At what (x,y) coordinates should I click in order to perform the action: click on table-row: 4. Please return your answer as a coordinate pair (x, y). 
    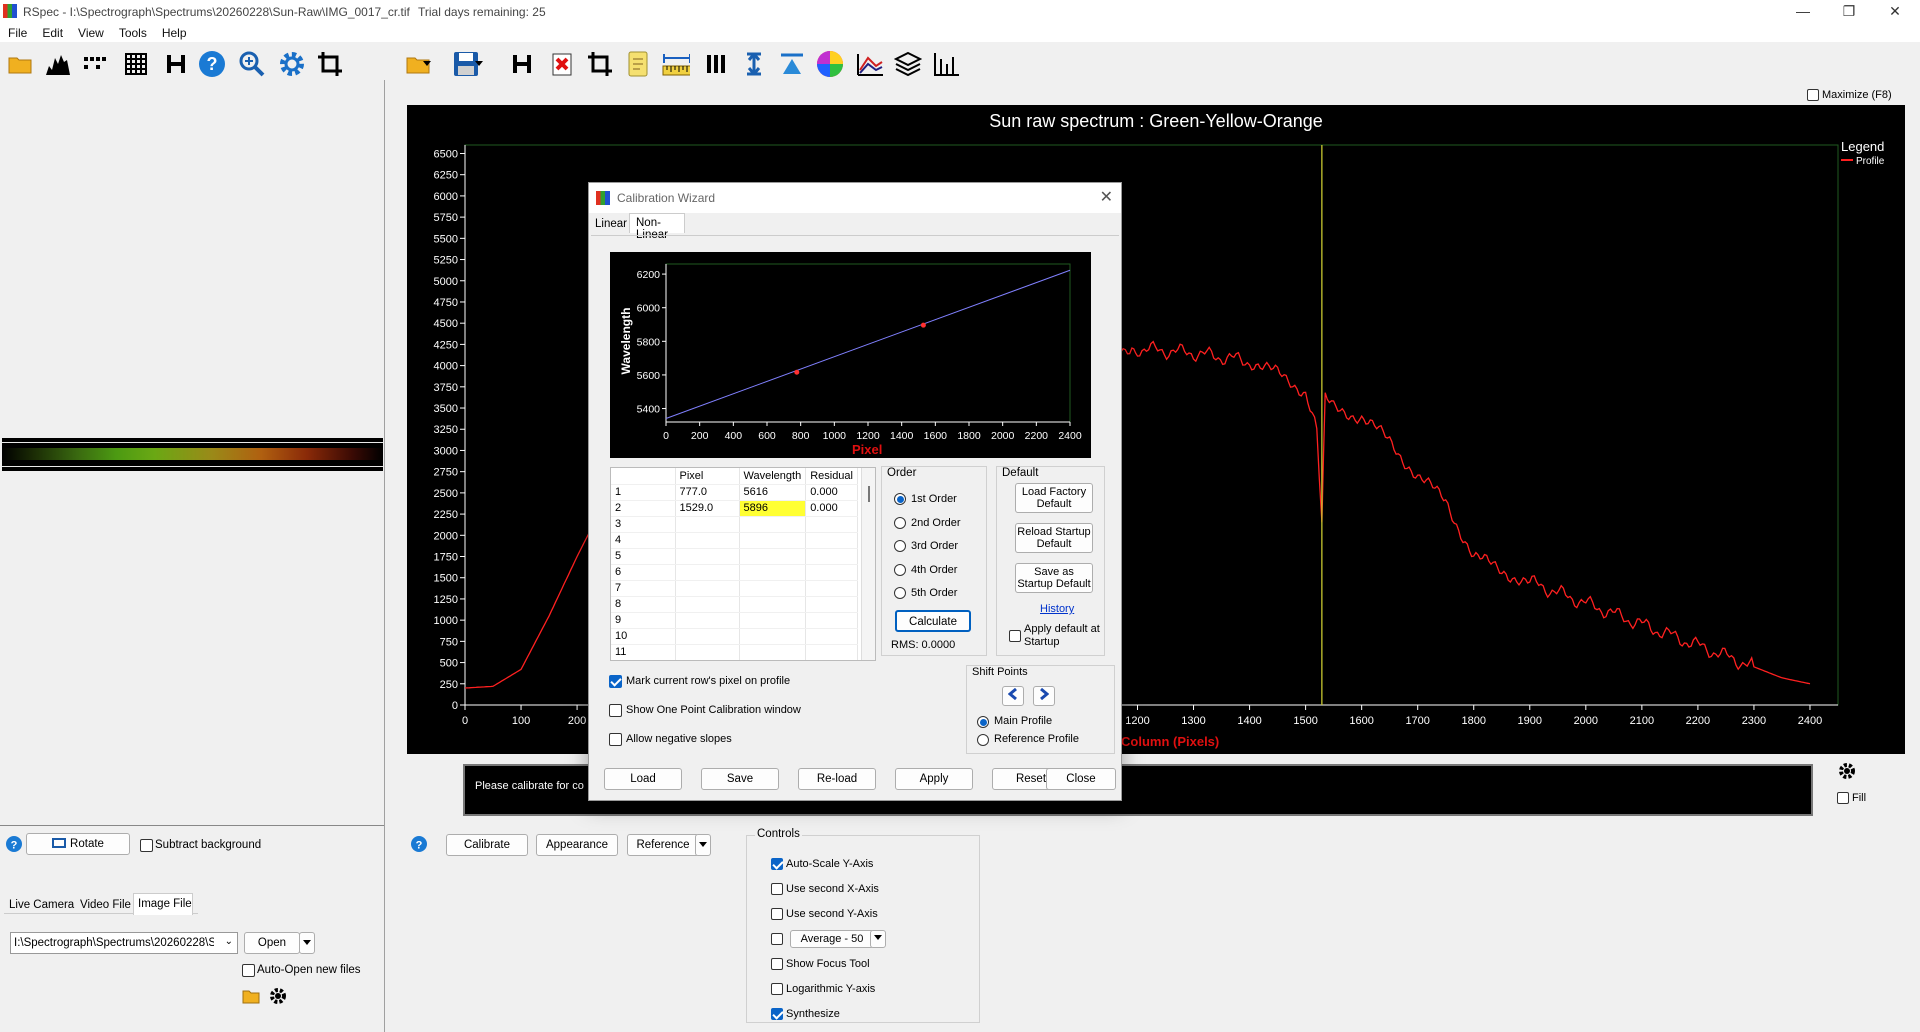
    Looking at the image, I should click on (735, 540).